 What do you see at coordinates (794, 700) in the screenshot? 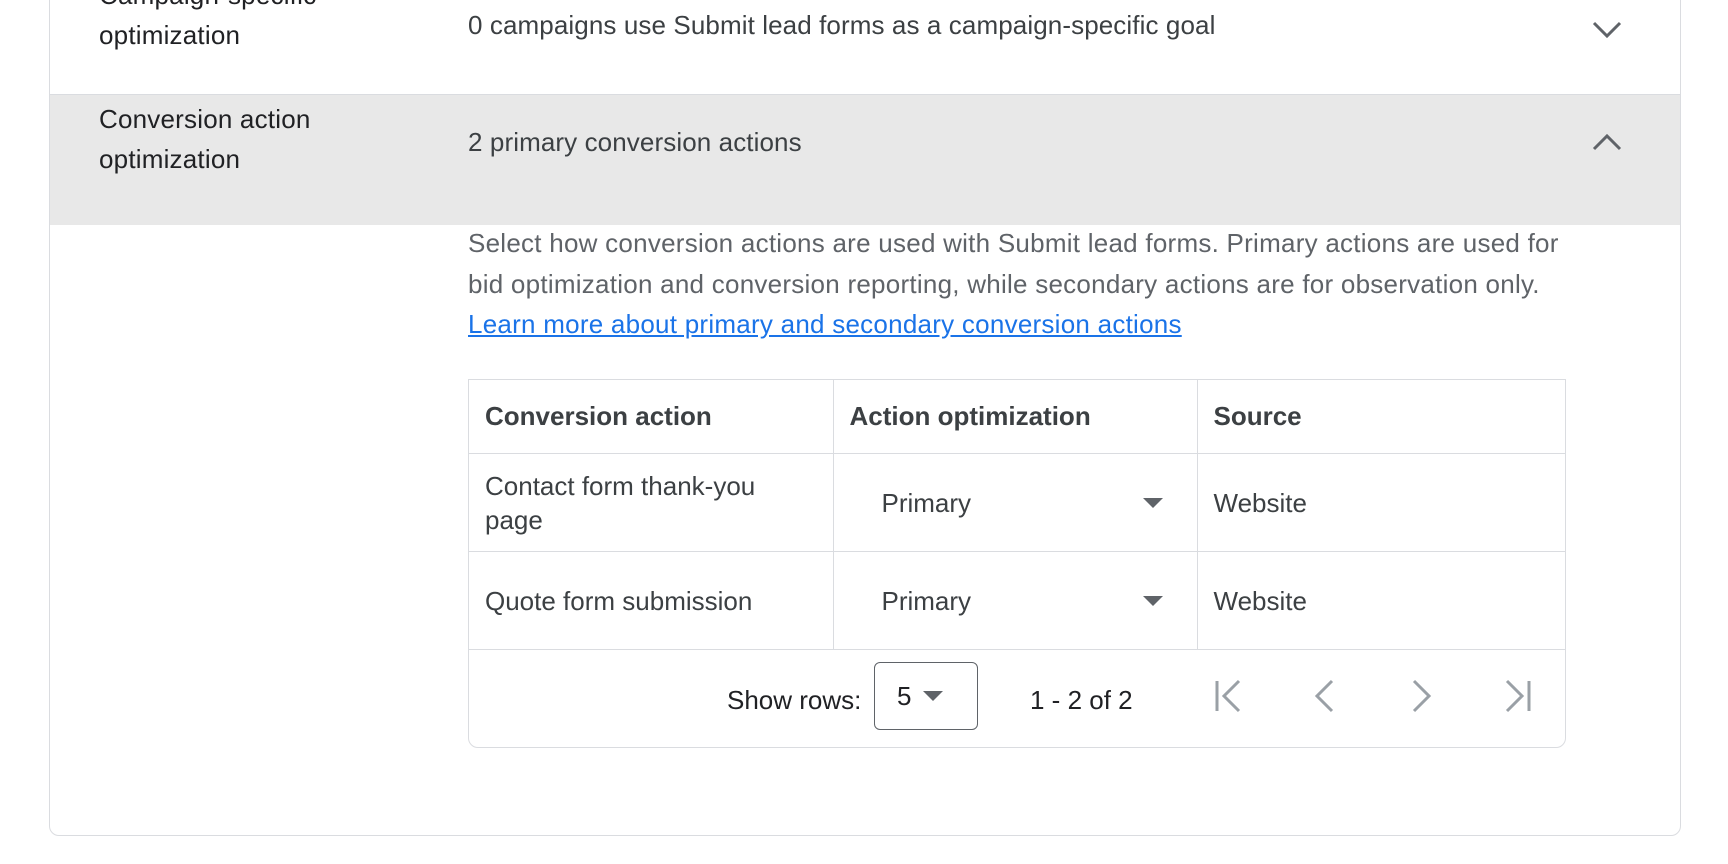
I see `show-rows-label: Show rows:` at bounding box center [794, 700].